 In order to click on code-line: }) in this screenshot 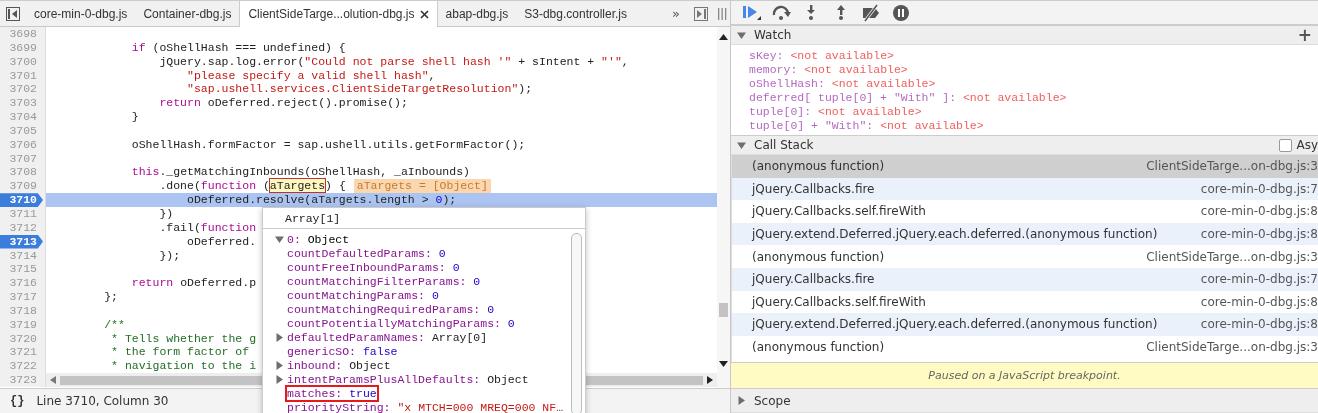, I will do `click(166, 213)`.